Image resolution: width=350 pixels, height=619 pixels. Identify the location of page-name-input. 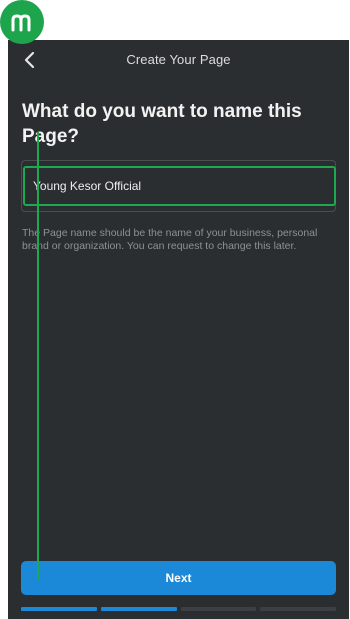
(179, 186).